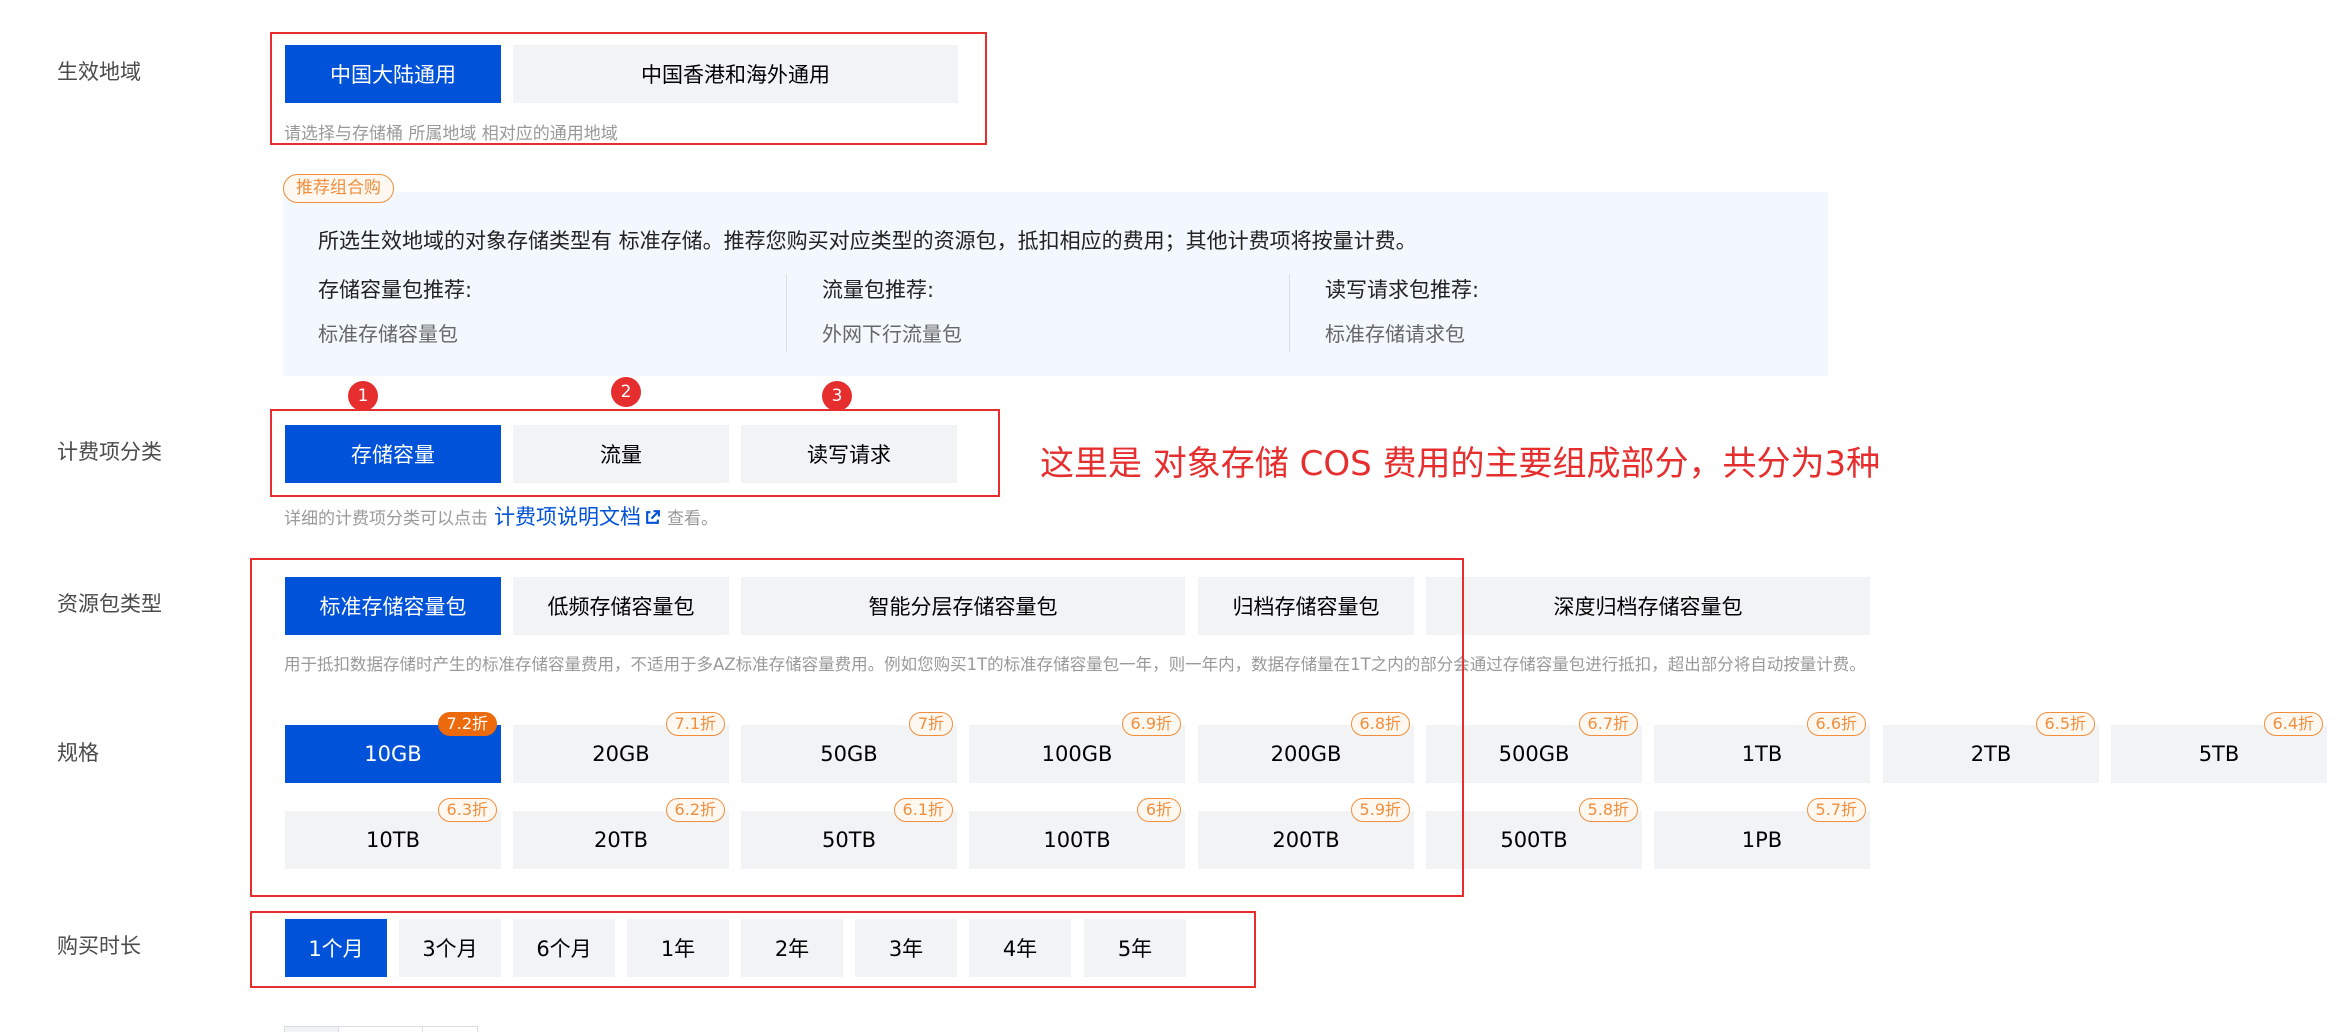 Image resolution: width=2343 pixels, height=1032 pixels. I want to click on quantity-stepper, so click(381, 1029).